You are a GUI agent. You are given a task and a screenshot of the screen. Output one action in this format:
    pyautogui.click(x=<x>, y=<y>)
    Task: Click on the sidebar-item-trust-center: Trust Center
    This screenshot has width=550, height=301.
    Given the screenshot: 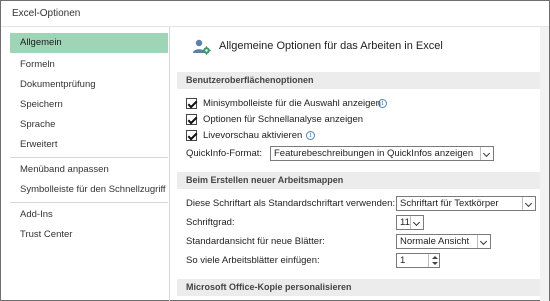 What is the action you would take?
    pyautogui.click(x=89, y=235)
    